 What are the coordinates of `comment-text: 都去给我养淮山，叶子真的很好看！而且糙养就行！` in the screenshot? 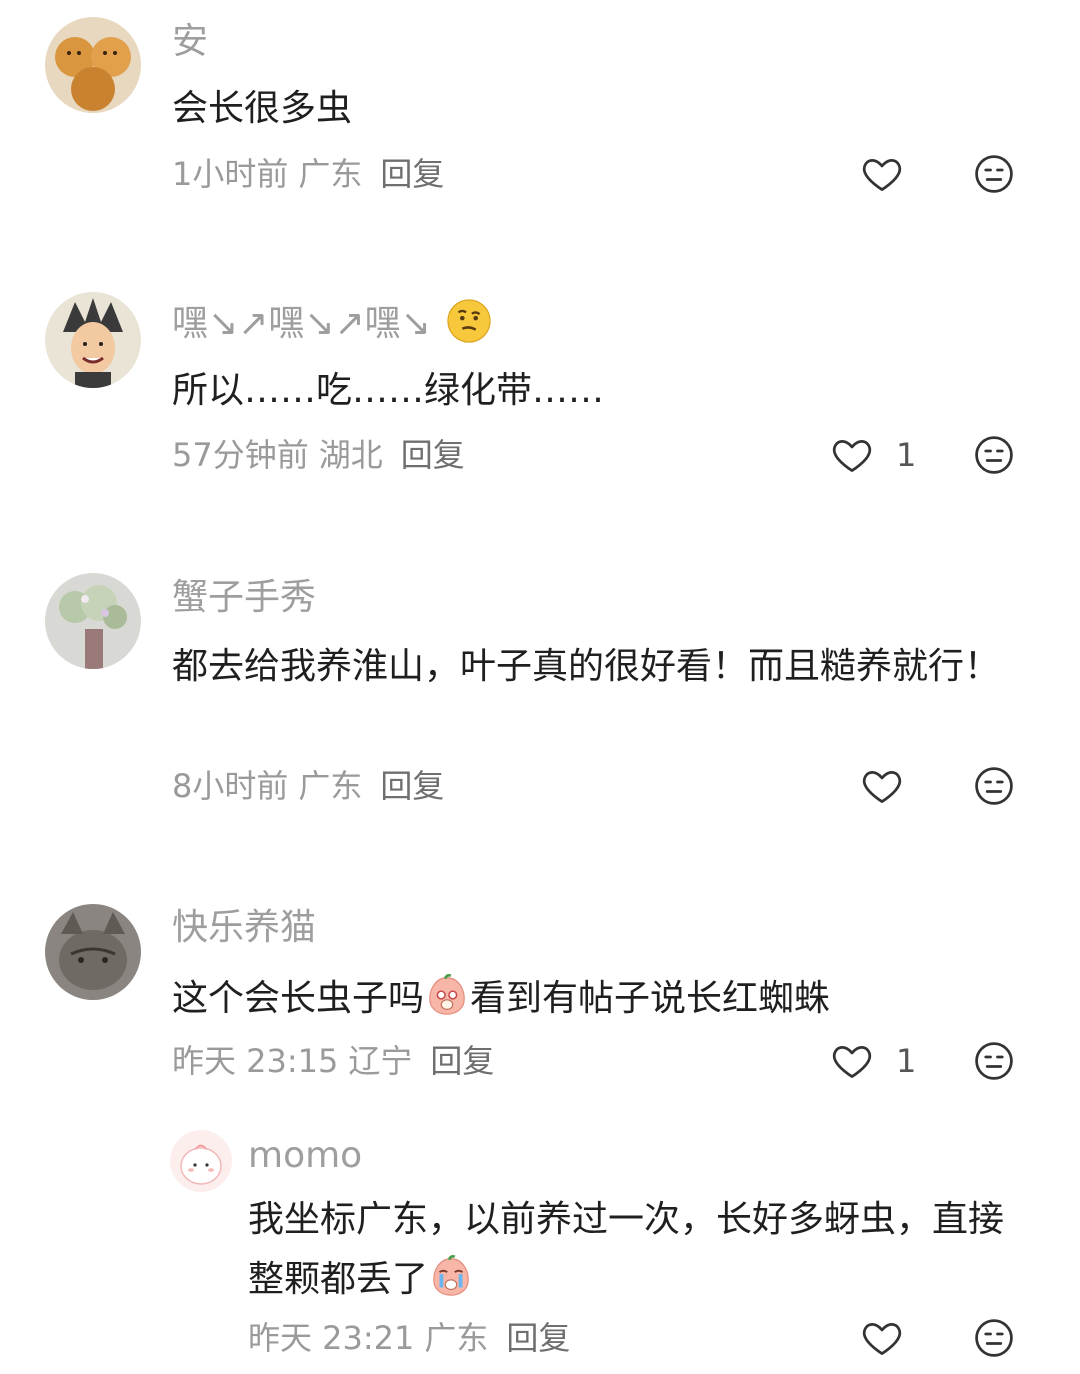 It's located at (586, 666).